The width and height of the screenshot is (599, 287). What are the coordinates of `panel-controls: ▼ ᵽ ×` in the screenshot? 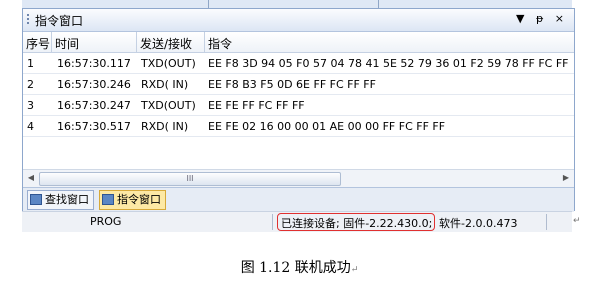 It's located at (542, 18).